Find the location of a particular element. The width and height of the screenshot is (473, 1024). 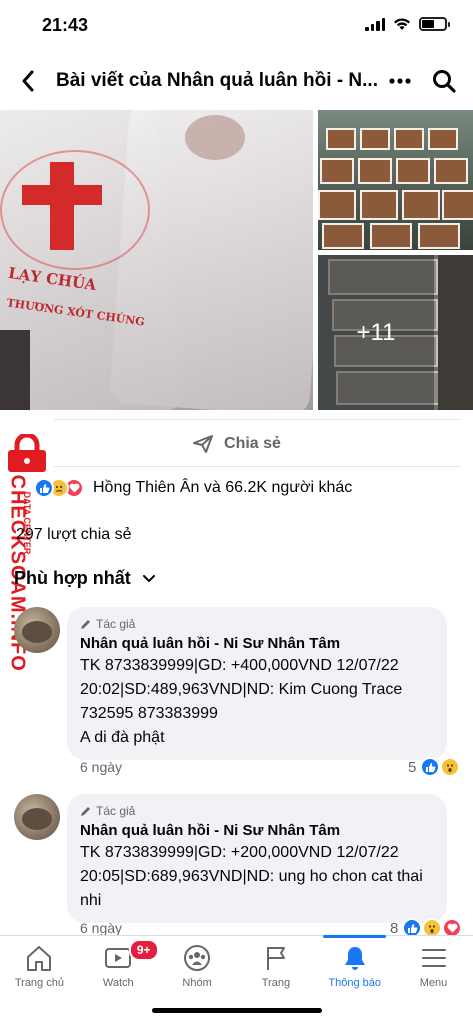

more-photos-overlay: +11 is located at coordinates (376, 332).